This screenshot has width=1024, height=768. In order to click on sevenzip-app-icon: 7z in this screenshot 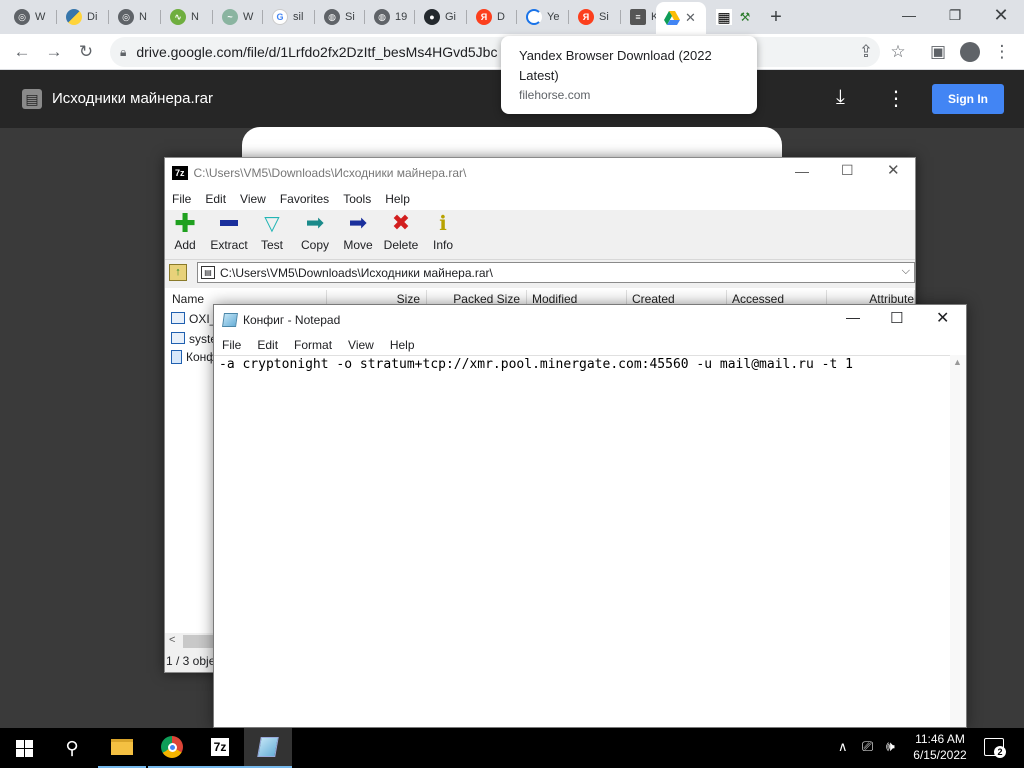, I will do `click(180, 173)`.